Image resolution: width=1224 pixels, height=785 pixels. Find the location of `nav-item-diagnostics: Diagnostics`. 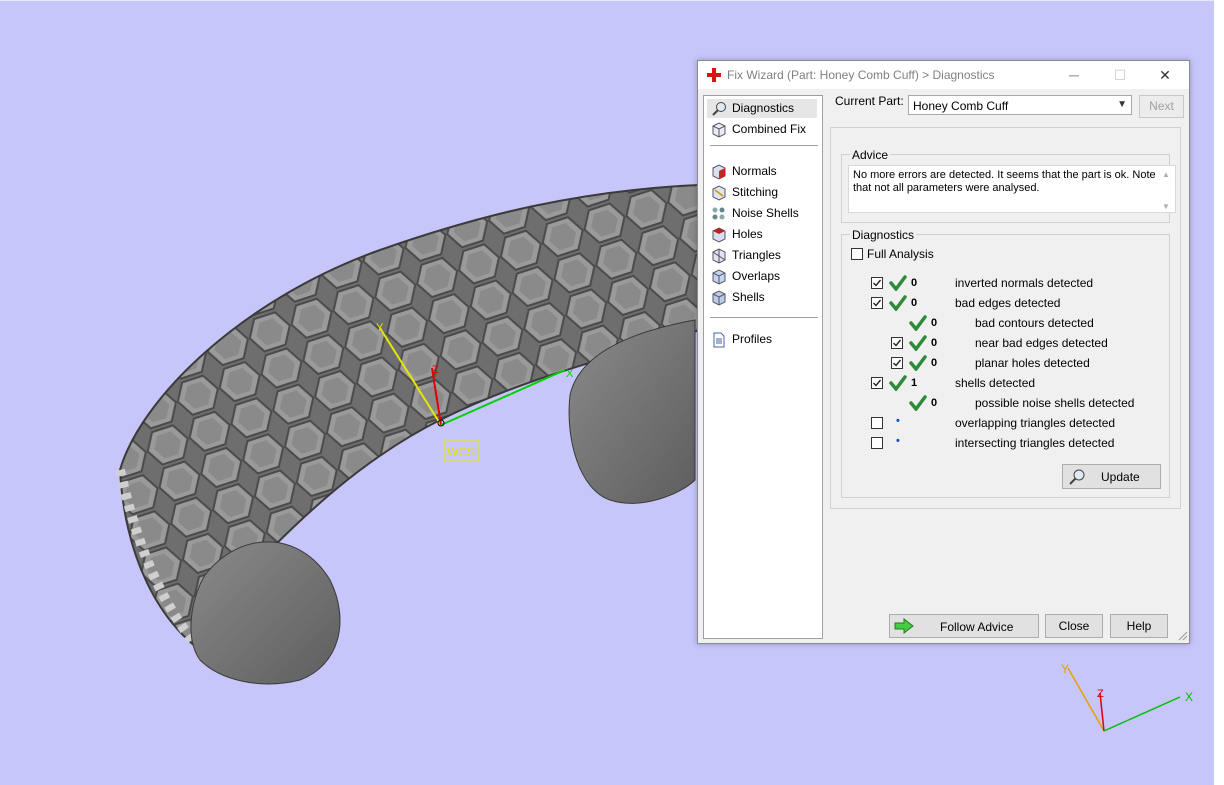

nav-item-diagnostics: Diagnostics is located at coordinates (762, 108).